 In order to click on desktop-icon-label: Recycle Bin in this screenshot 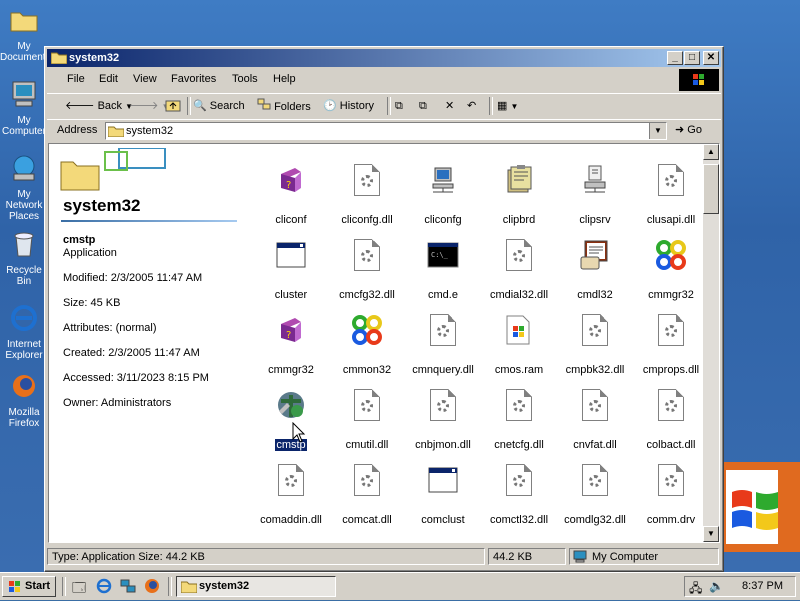, I will do `click(24, 276)`.